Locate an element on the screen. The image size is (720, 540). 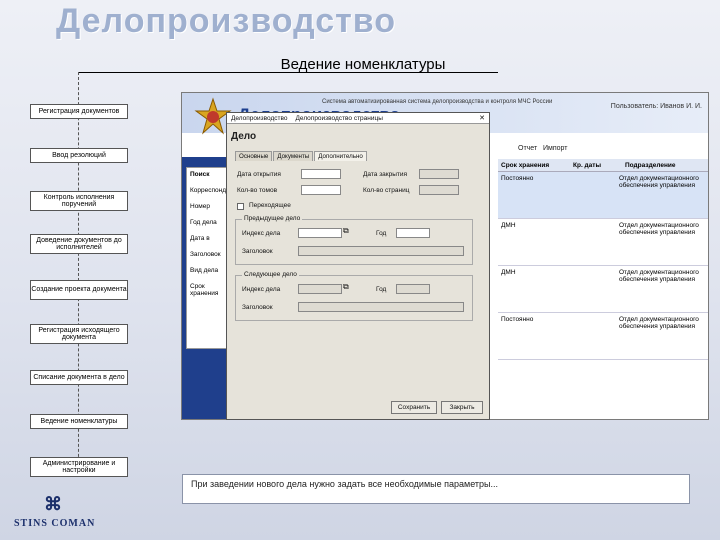
bg-toolbar: Отчет Импорт is located at coordinates (543, 148).